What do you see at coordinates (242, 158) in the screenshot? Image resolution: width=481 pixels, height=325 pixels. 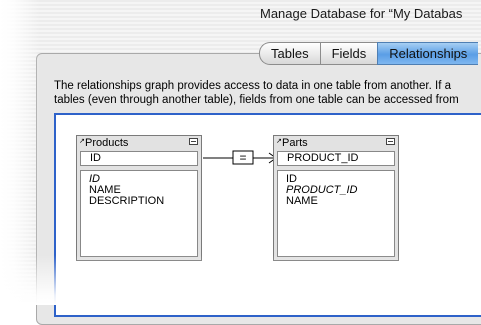 I see `relationship-operator: =` at bounding box center [242, 158].